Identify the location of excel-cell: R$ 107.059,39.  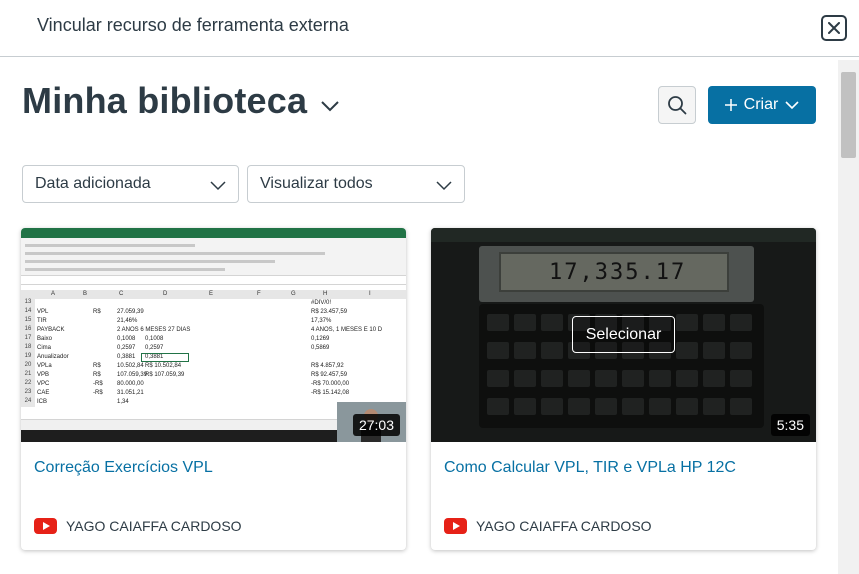
(165, 375).